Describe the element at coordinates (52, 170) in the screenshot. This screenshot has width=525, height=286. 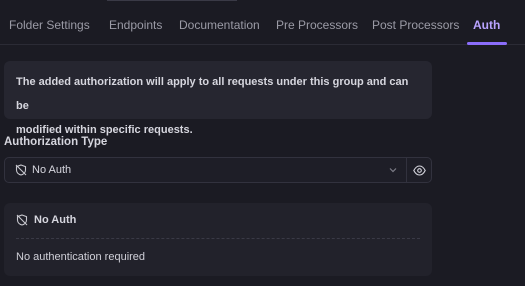
I see `authorization-type-value: No Auth` at that location.